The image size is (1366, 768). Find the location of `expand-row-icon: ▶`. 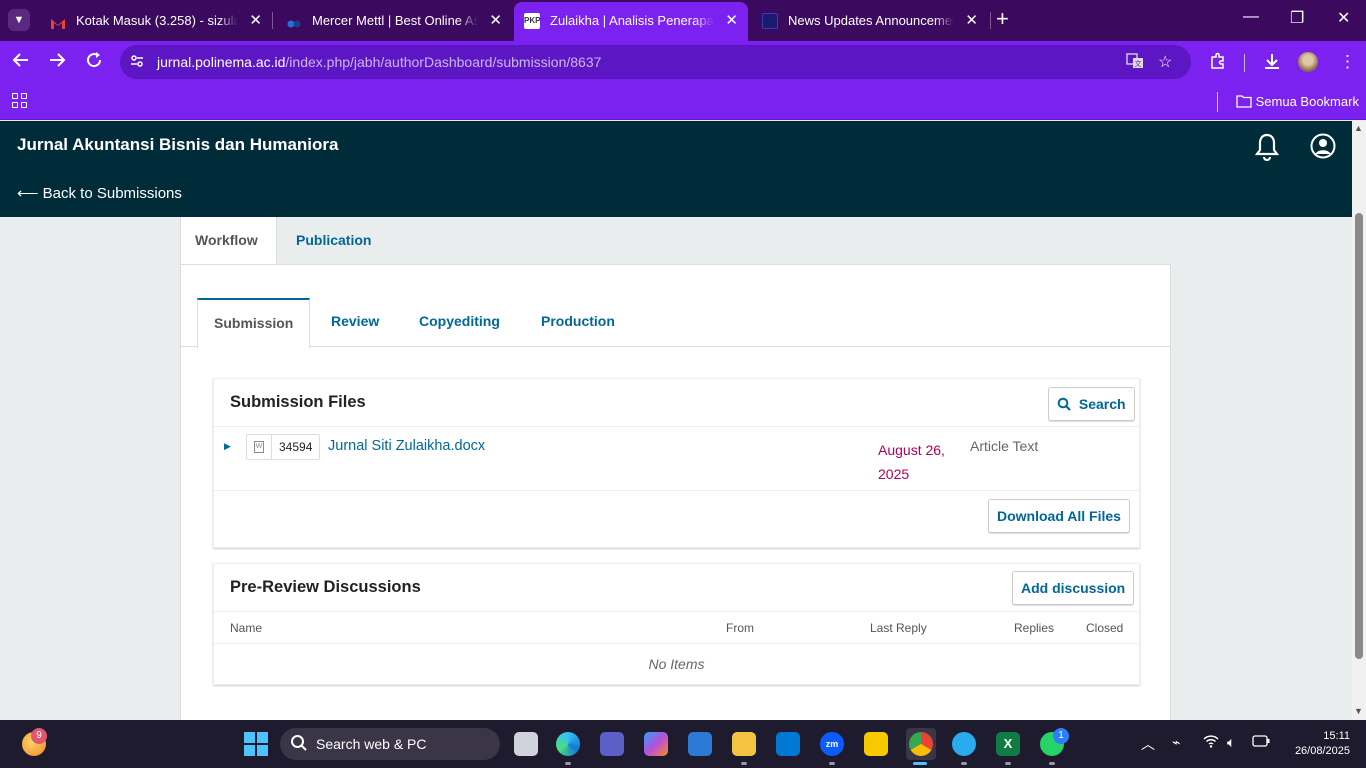

expand-row-icon: ▶ is located at coordinates (227, 446).